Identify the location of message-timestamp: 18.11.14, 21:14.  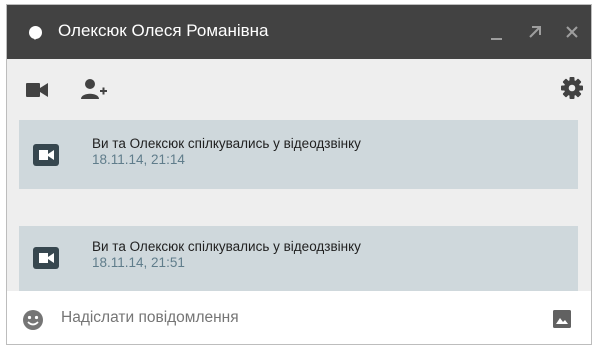
(138, 159).